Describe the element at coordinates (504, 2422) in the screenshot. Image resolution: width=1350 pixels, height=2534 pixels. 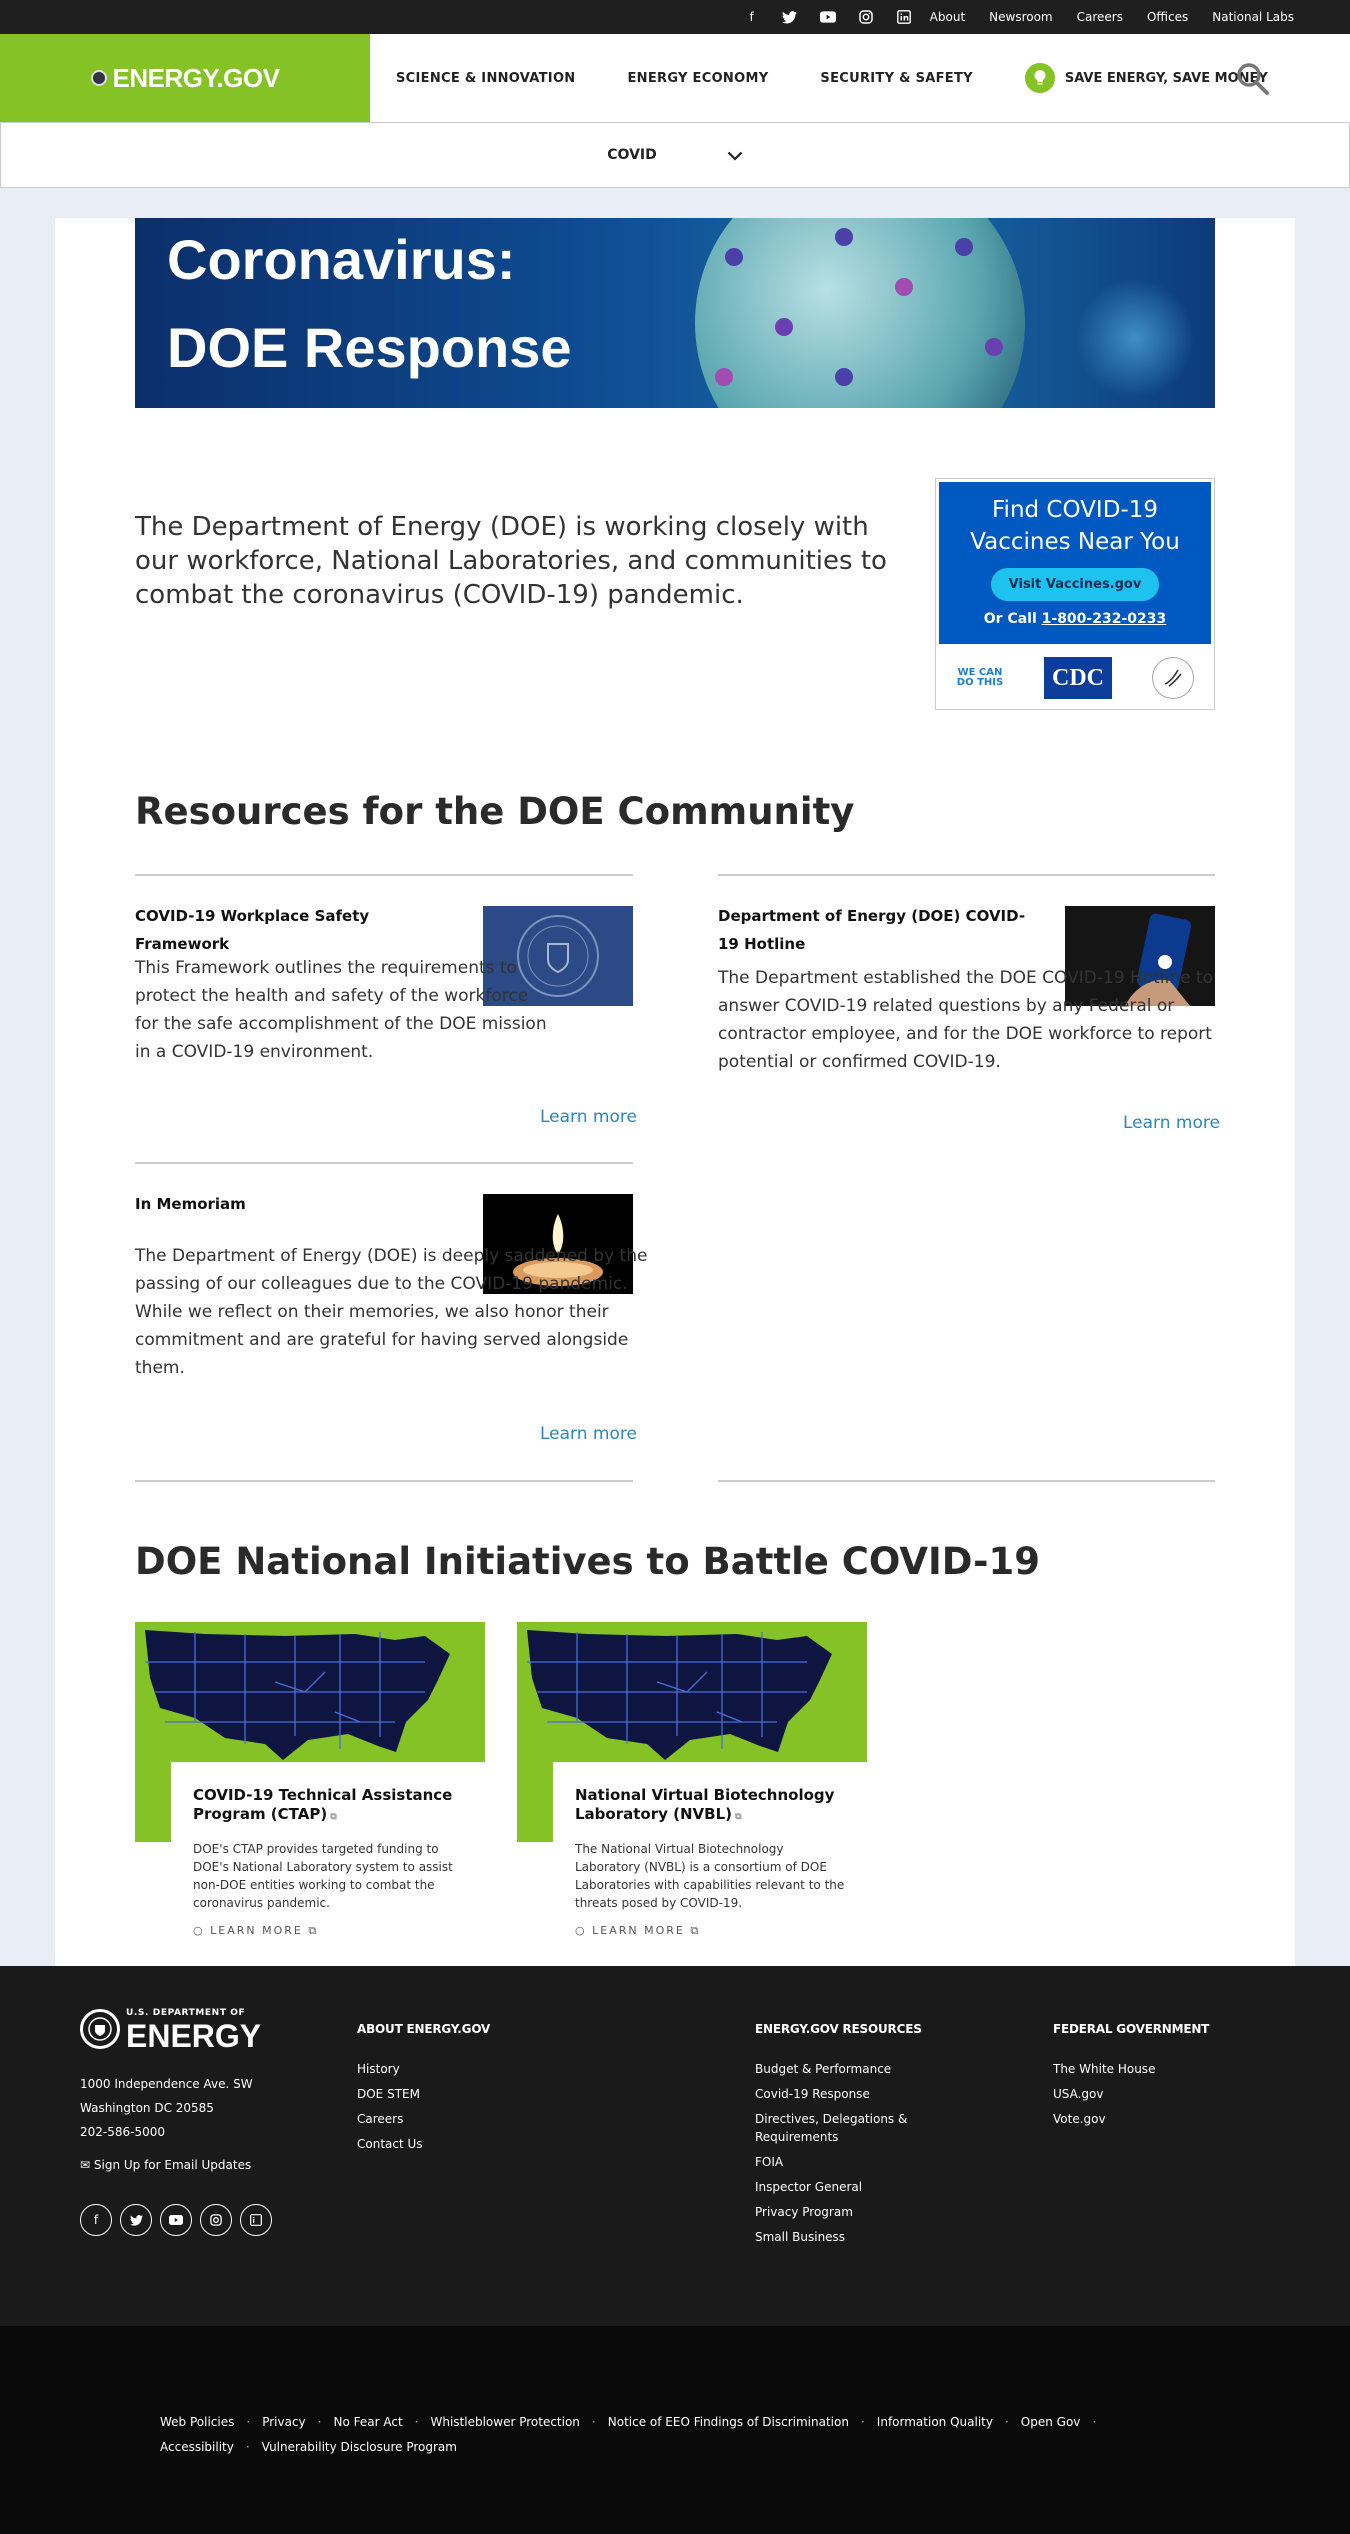
I see `legal-link: Whistleblower Protection` at that location.